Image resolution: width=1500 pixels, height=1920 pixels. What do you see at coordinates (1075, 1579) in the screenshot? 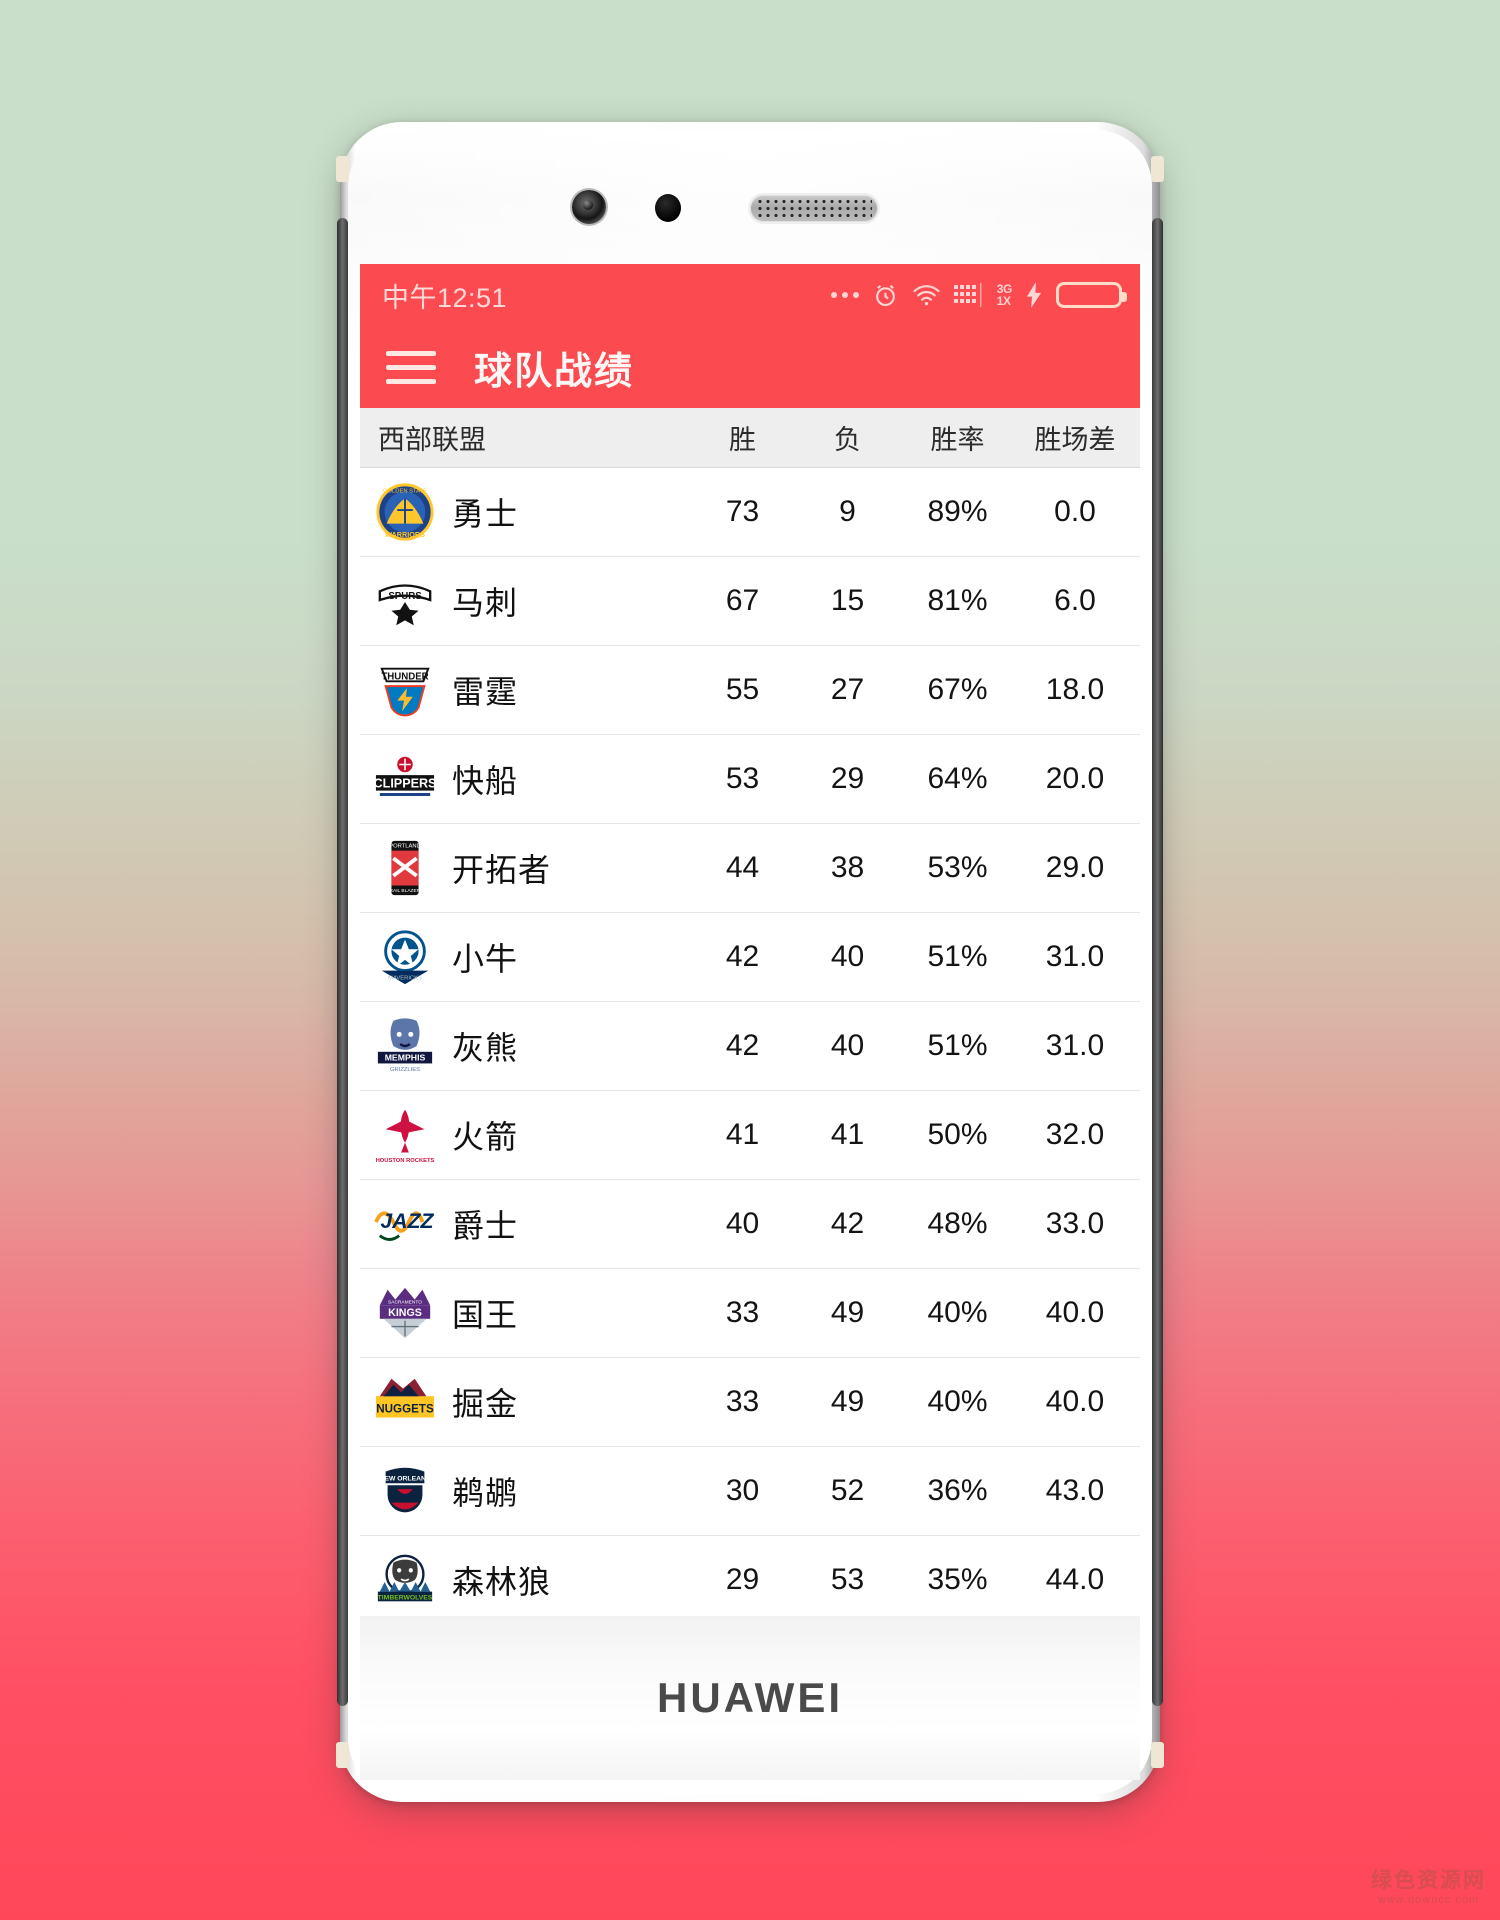
I see `gb-cell: 44.0` at bounding box center [1075, 1579].